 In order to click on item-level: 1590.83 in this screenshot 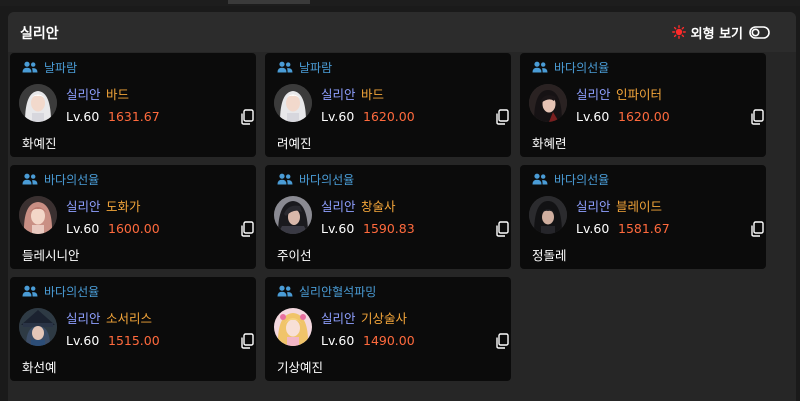, I will do `click(389, 228)`.